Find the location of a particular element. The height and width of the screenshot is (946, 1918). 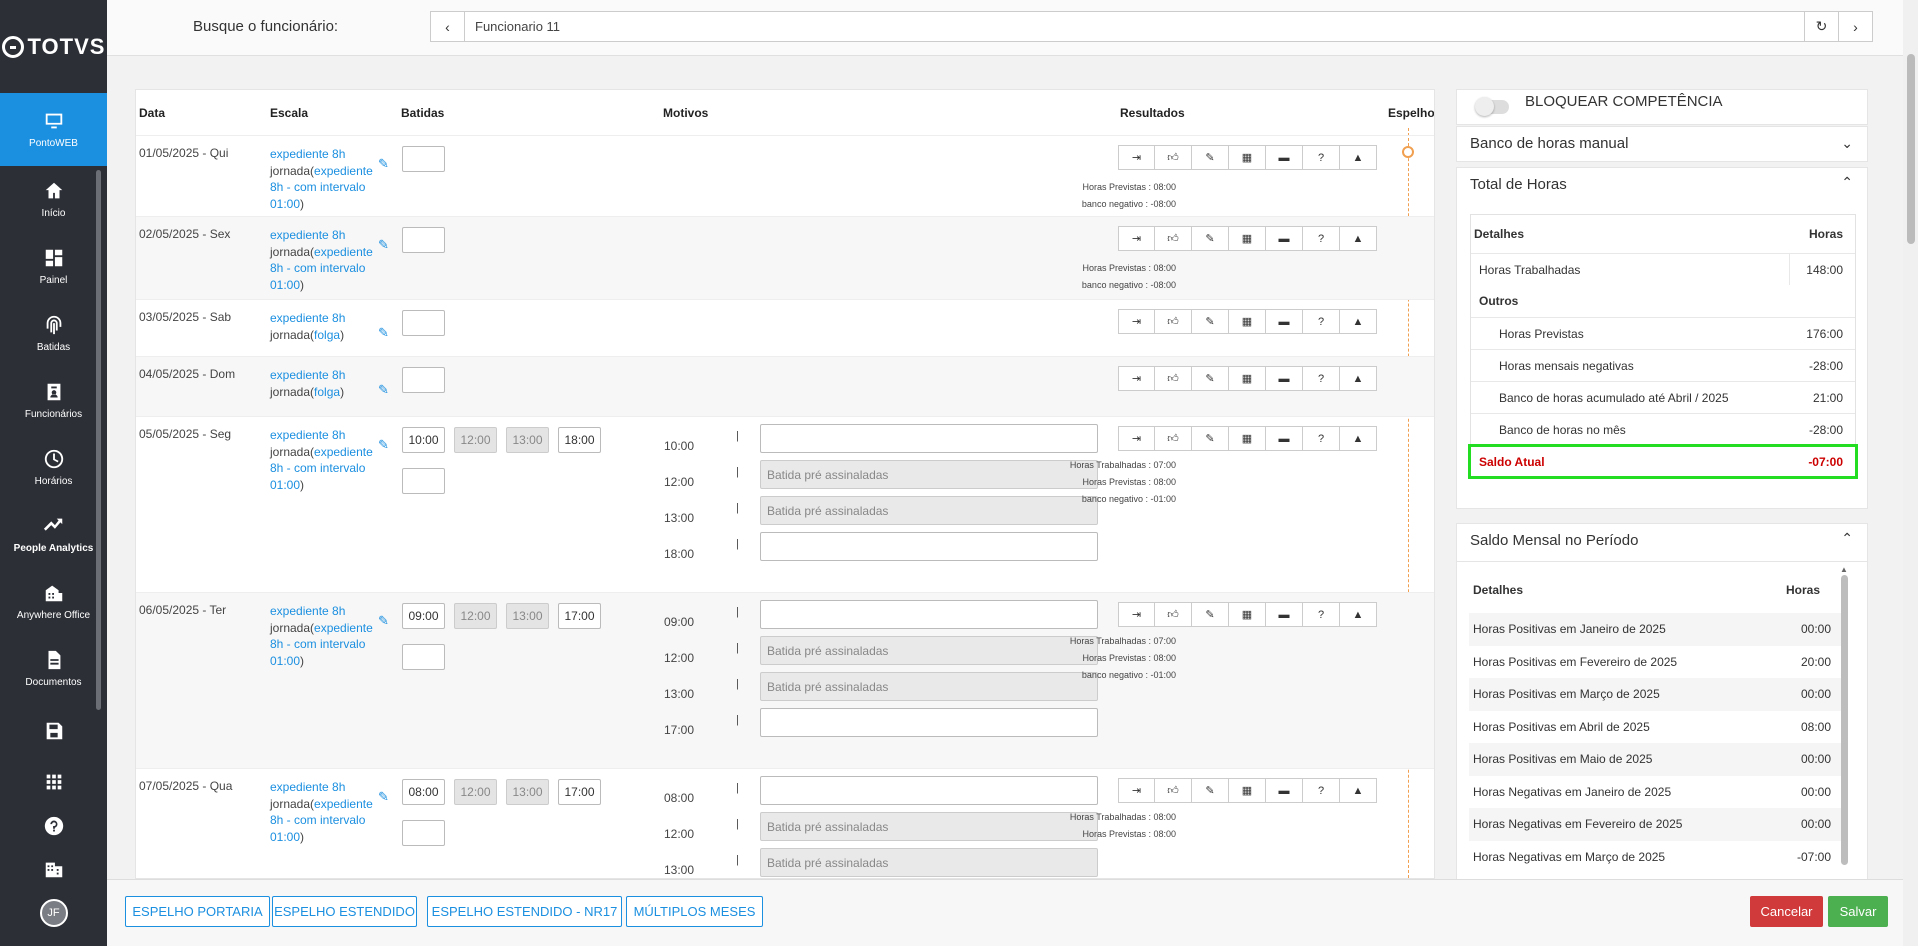

batida-saida: 18:00 is located at coordinates (579, 440).